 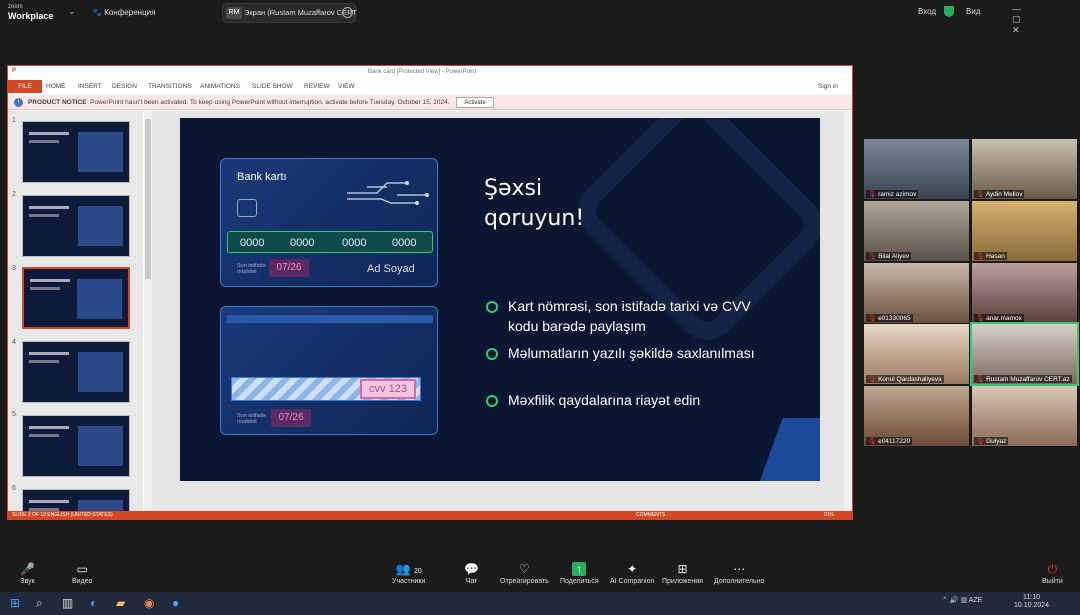 I want to click on ai-companion-button: ✦ AI Companion, so click(x=632, y=573).